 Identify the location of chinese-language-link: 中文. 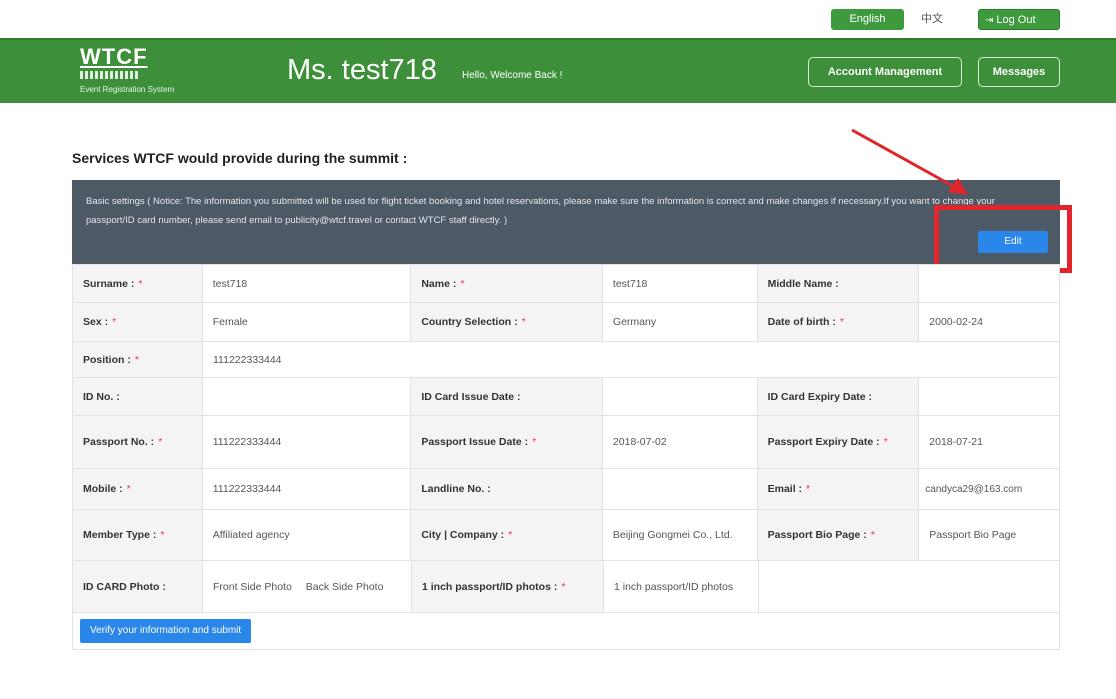
(932, 19).